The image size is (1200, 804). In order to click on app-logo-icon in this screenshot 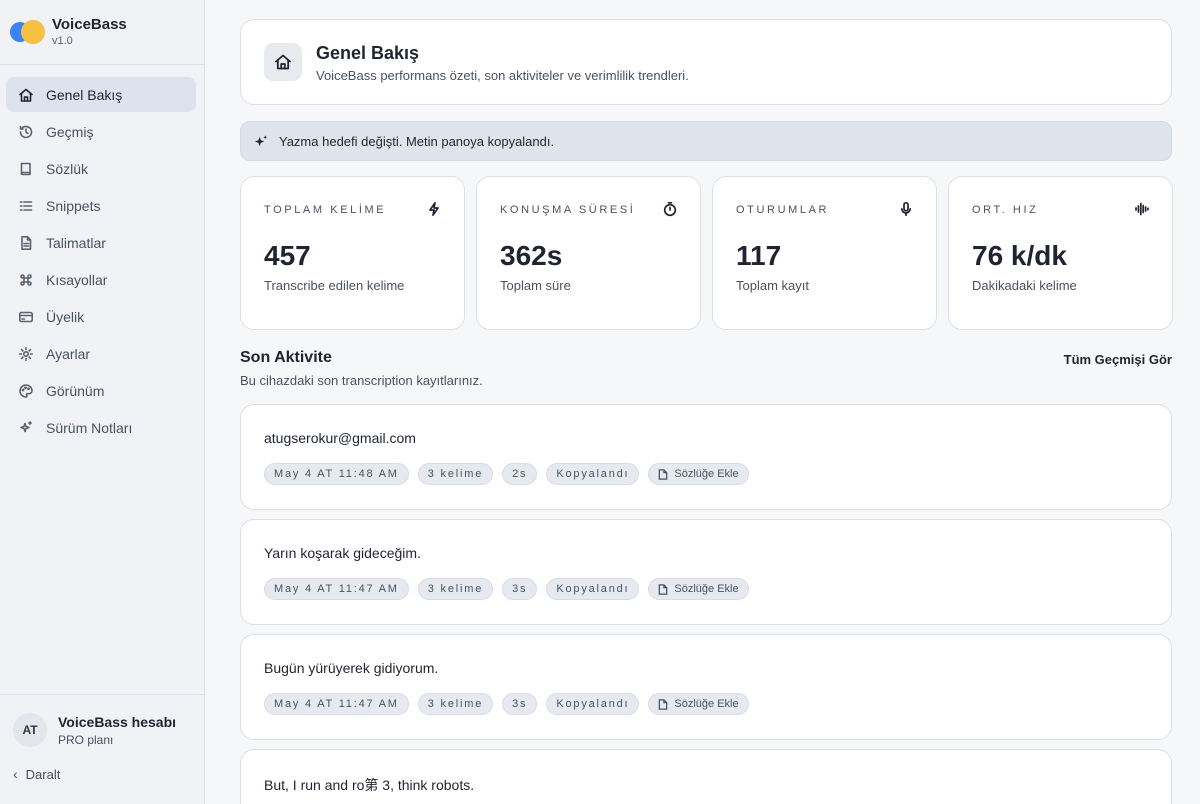, I will do `click(28, 32)`.